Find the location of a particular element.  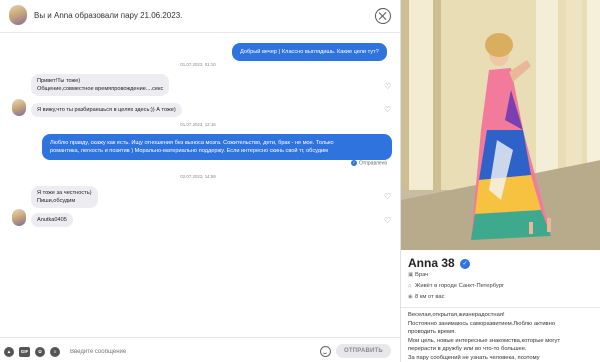

about-line: Веселая,открытая,жизнерадостная! is located at coordinates (456, 315).